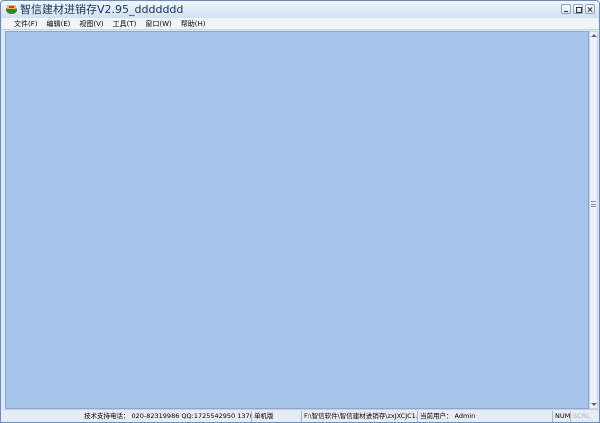  What do you see at coordinates (593, 220) in the screenshot?
I see `vertical-scrollbar` at bounding box center [593, 220].